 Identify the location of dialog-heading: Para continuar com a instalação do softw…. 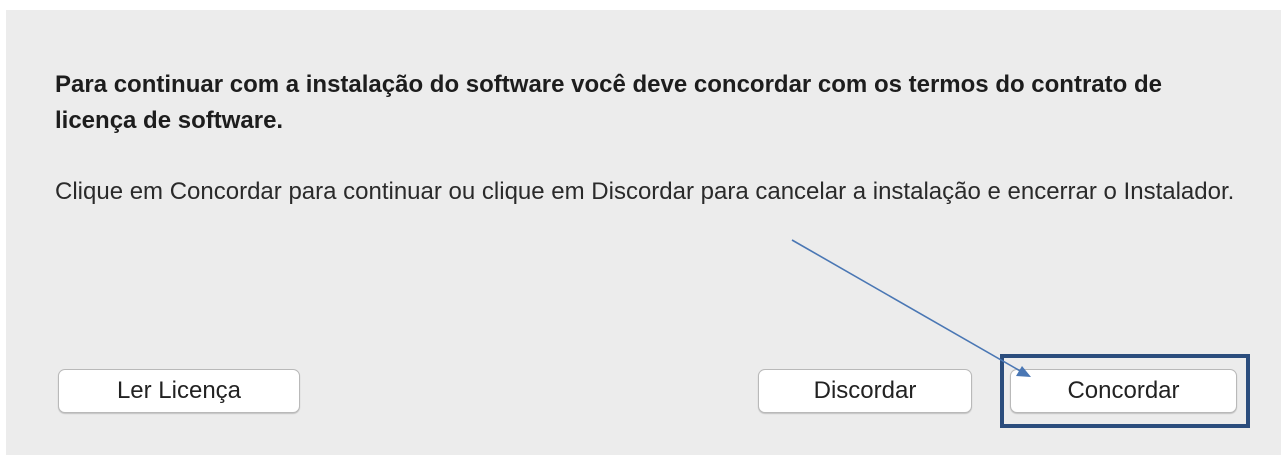
(608, 102).